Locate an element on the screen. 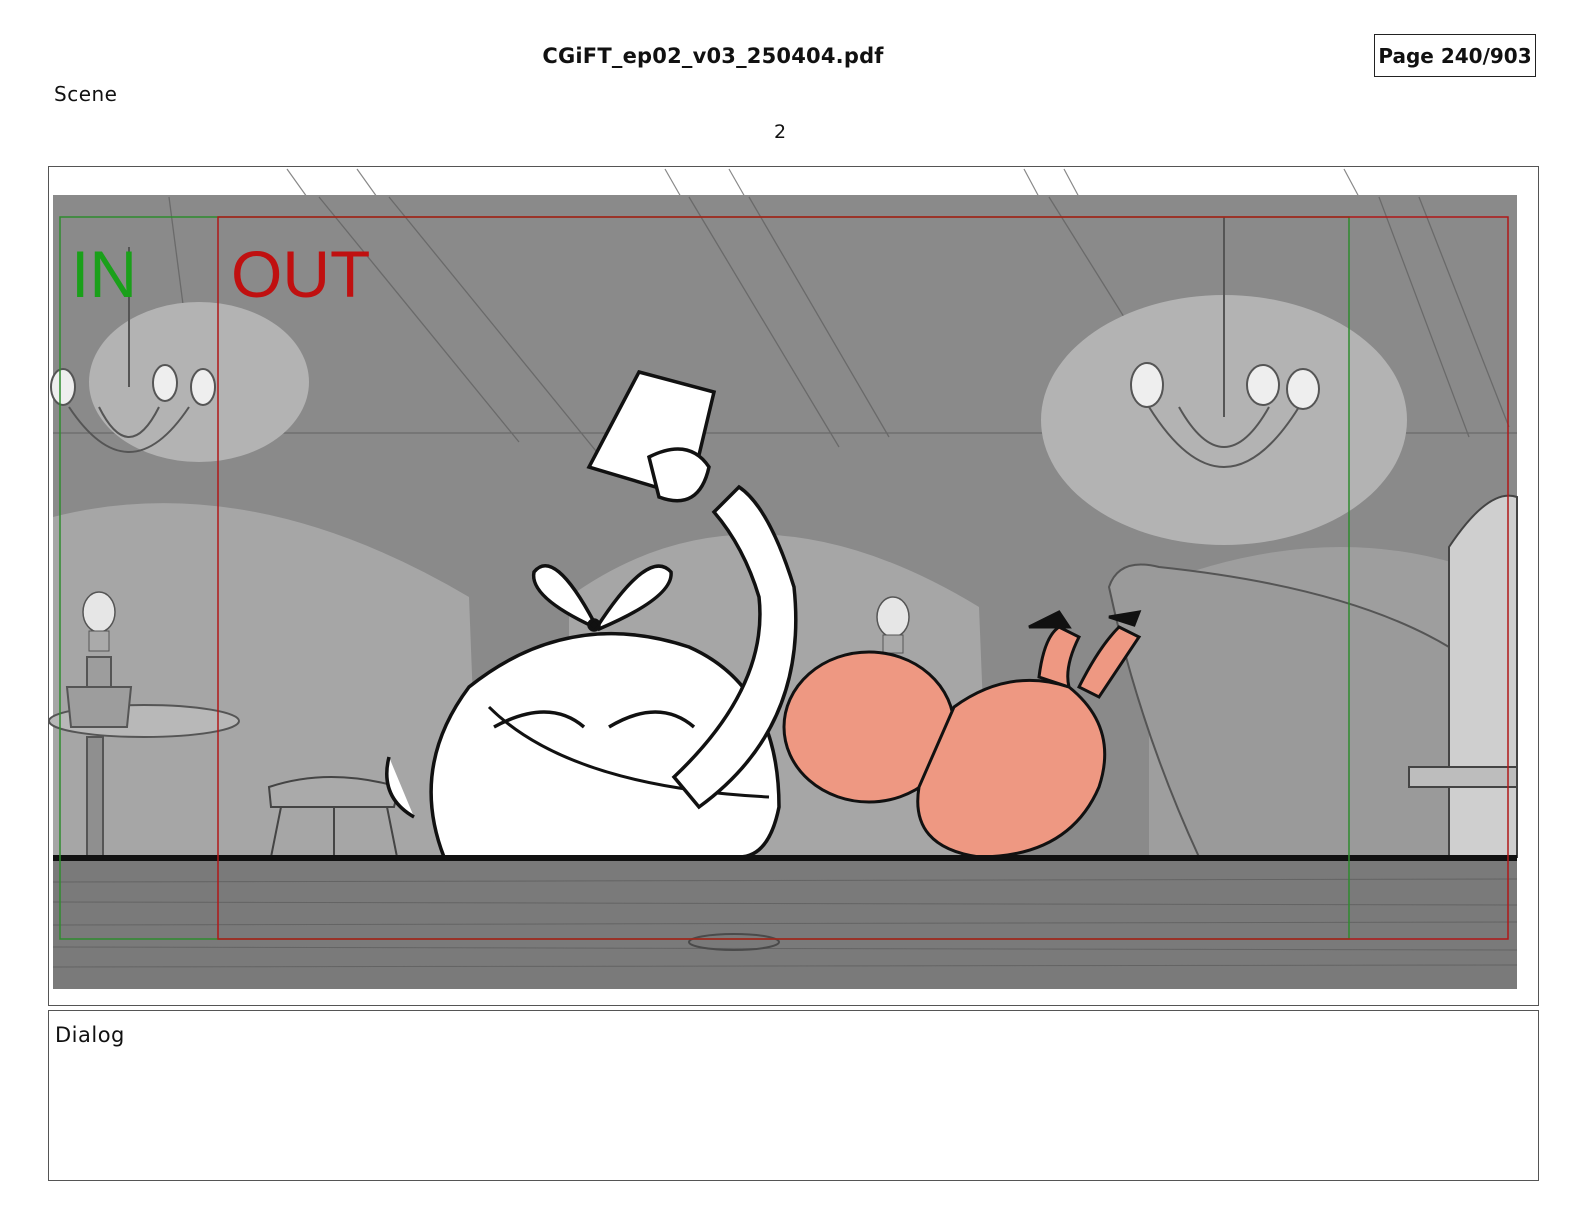  dialog-label: Dialog is located at coordinates (90, 1035).